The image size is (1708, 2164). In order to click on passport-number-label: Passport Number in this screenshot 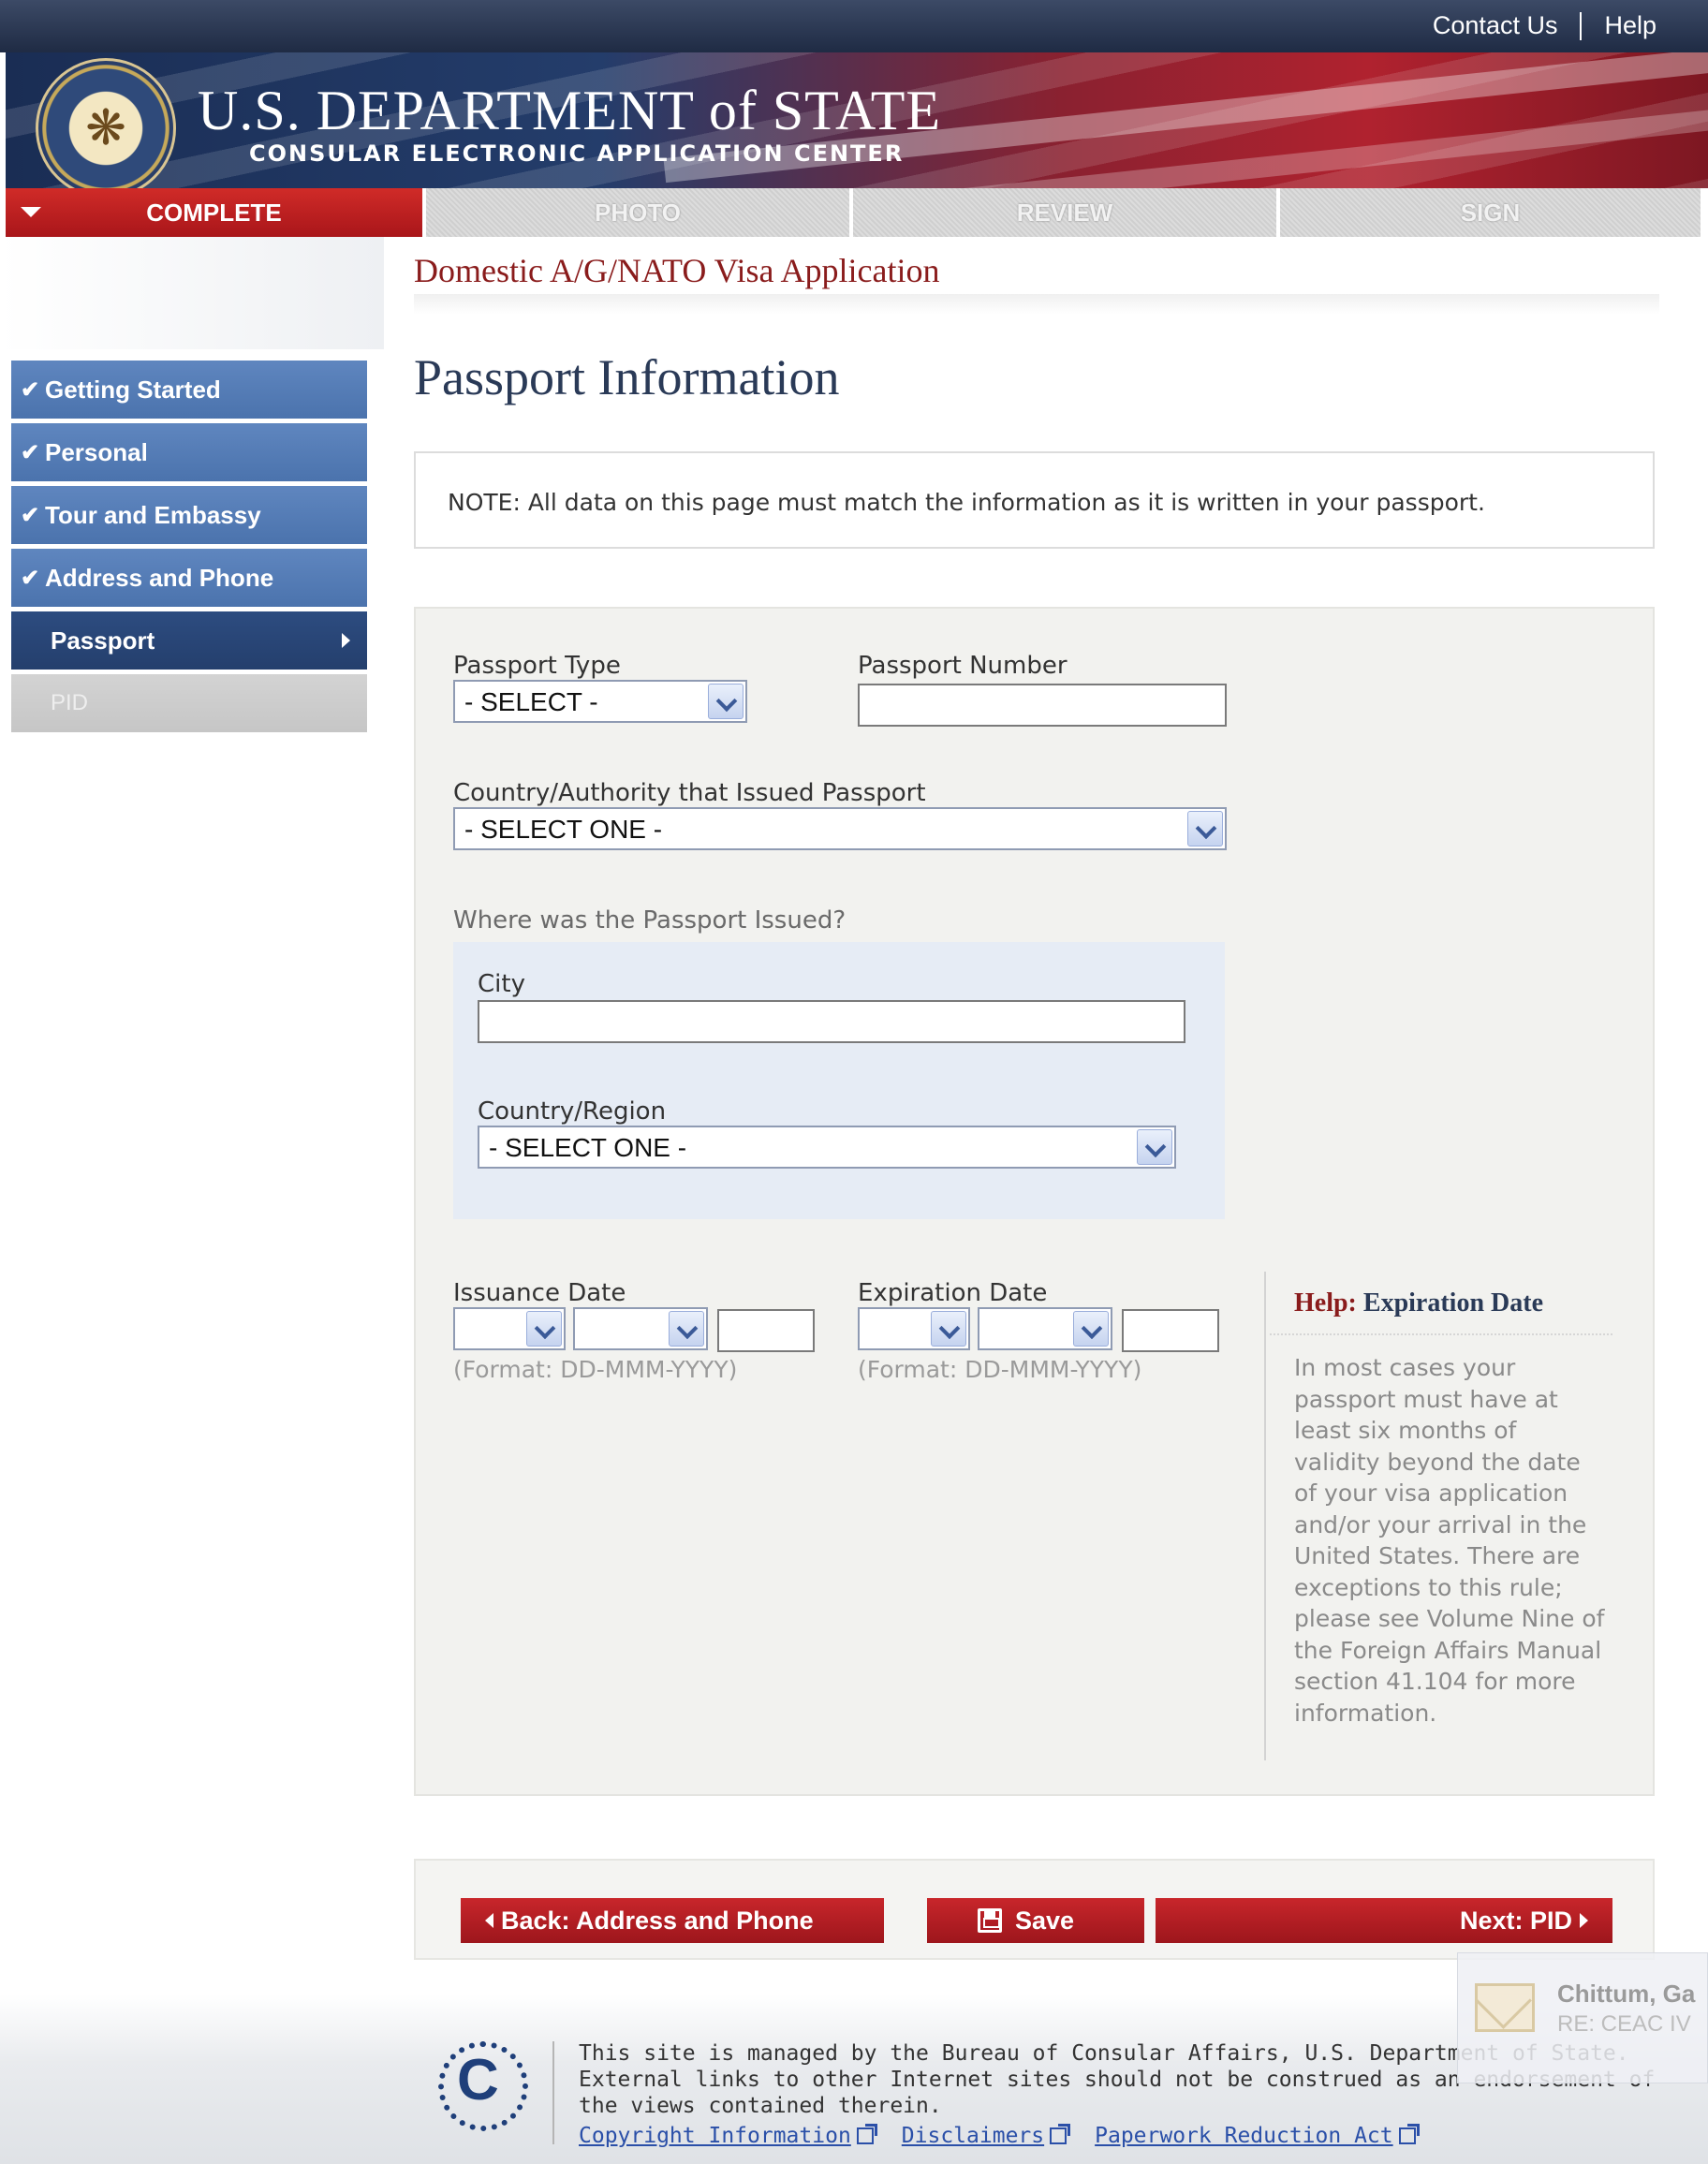, I will do `click(963, 666)`.